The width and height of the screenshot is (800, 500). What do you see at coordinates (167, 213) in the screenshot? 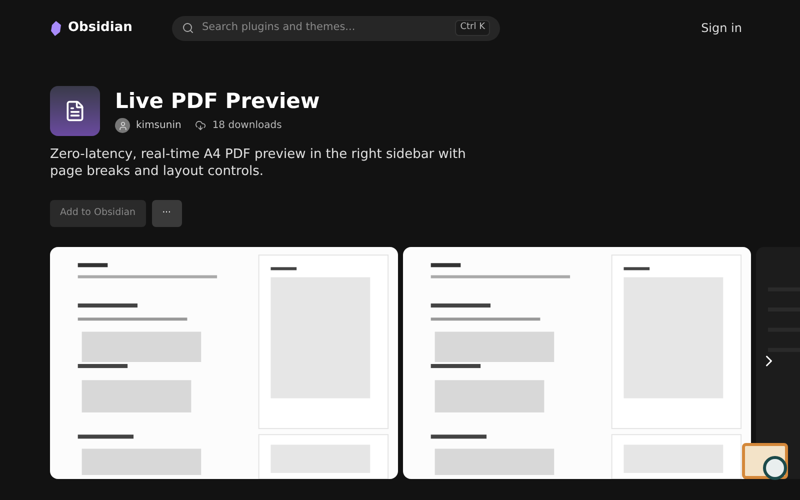
I see `more-button: ···` at bounding box center [167, 213].